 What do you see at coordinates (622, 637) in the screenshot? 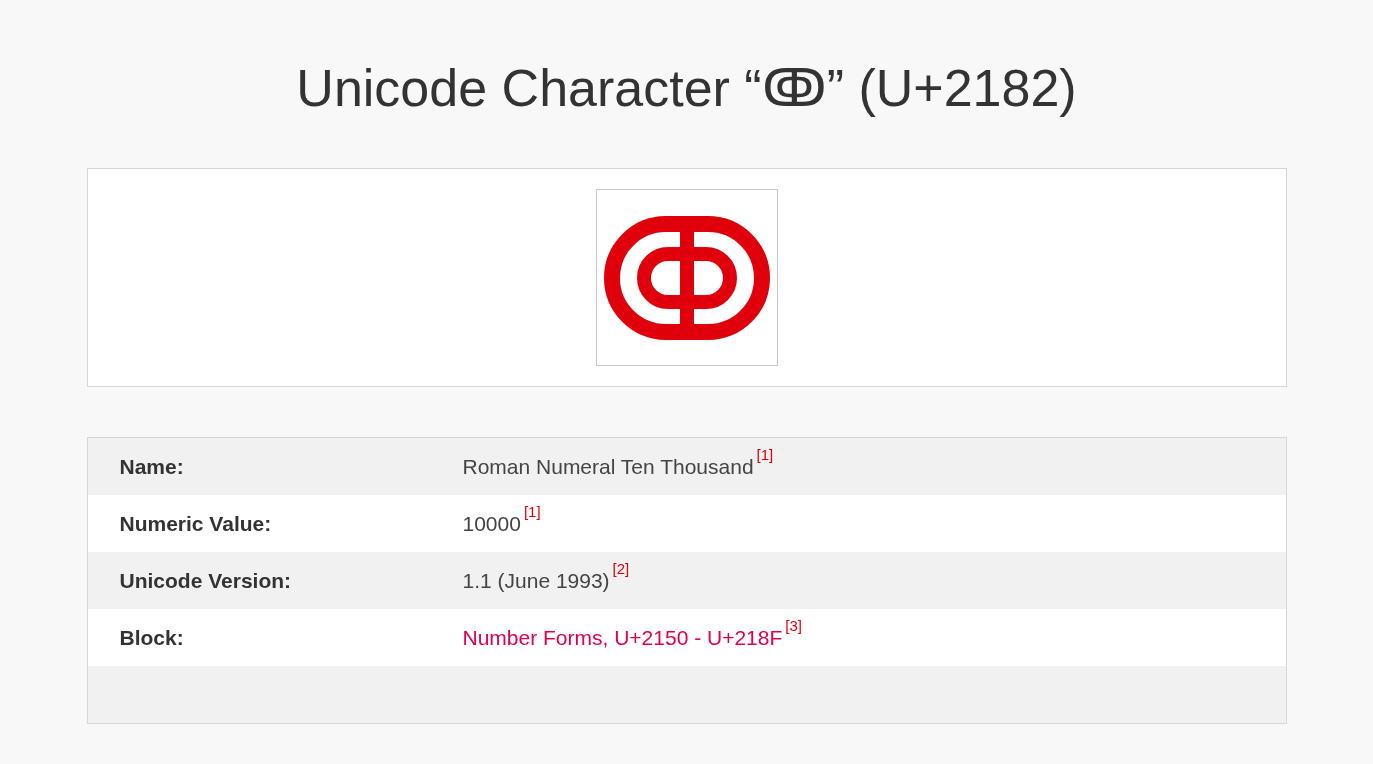
I see `property-value-link: Number Forms, U+2150 - U+218F` at bounding box center [622, 637].